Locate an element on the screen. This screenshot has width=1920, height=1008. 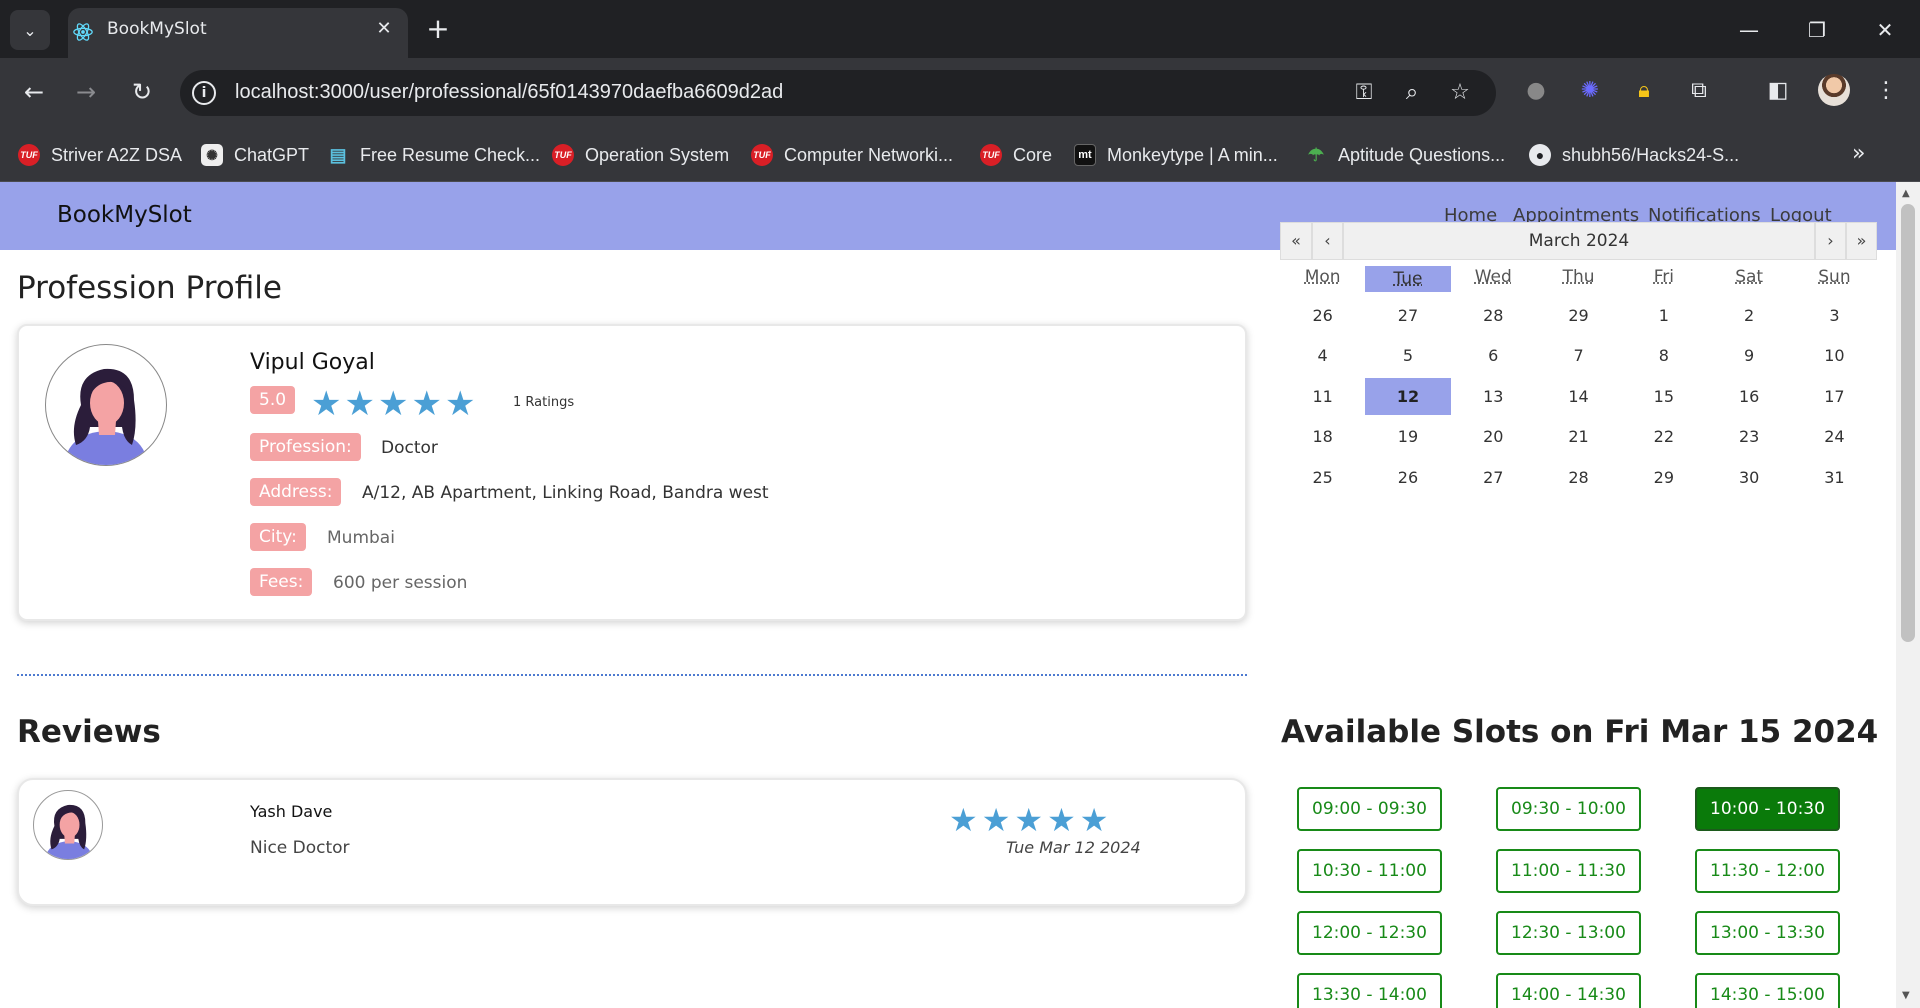
slot-button: 13:30 - 14:00 is located at coordinates (1369, 990).